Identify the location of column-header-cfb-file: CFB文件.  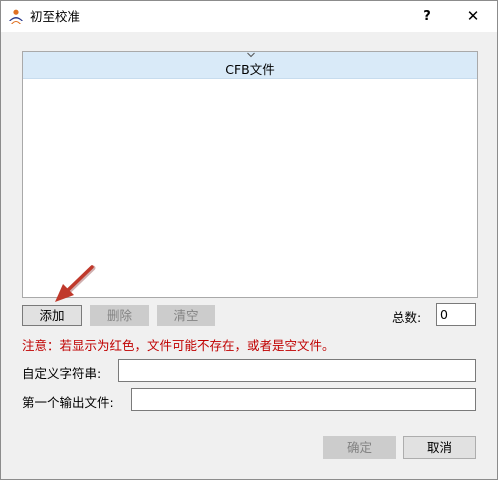
(250, 65).